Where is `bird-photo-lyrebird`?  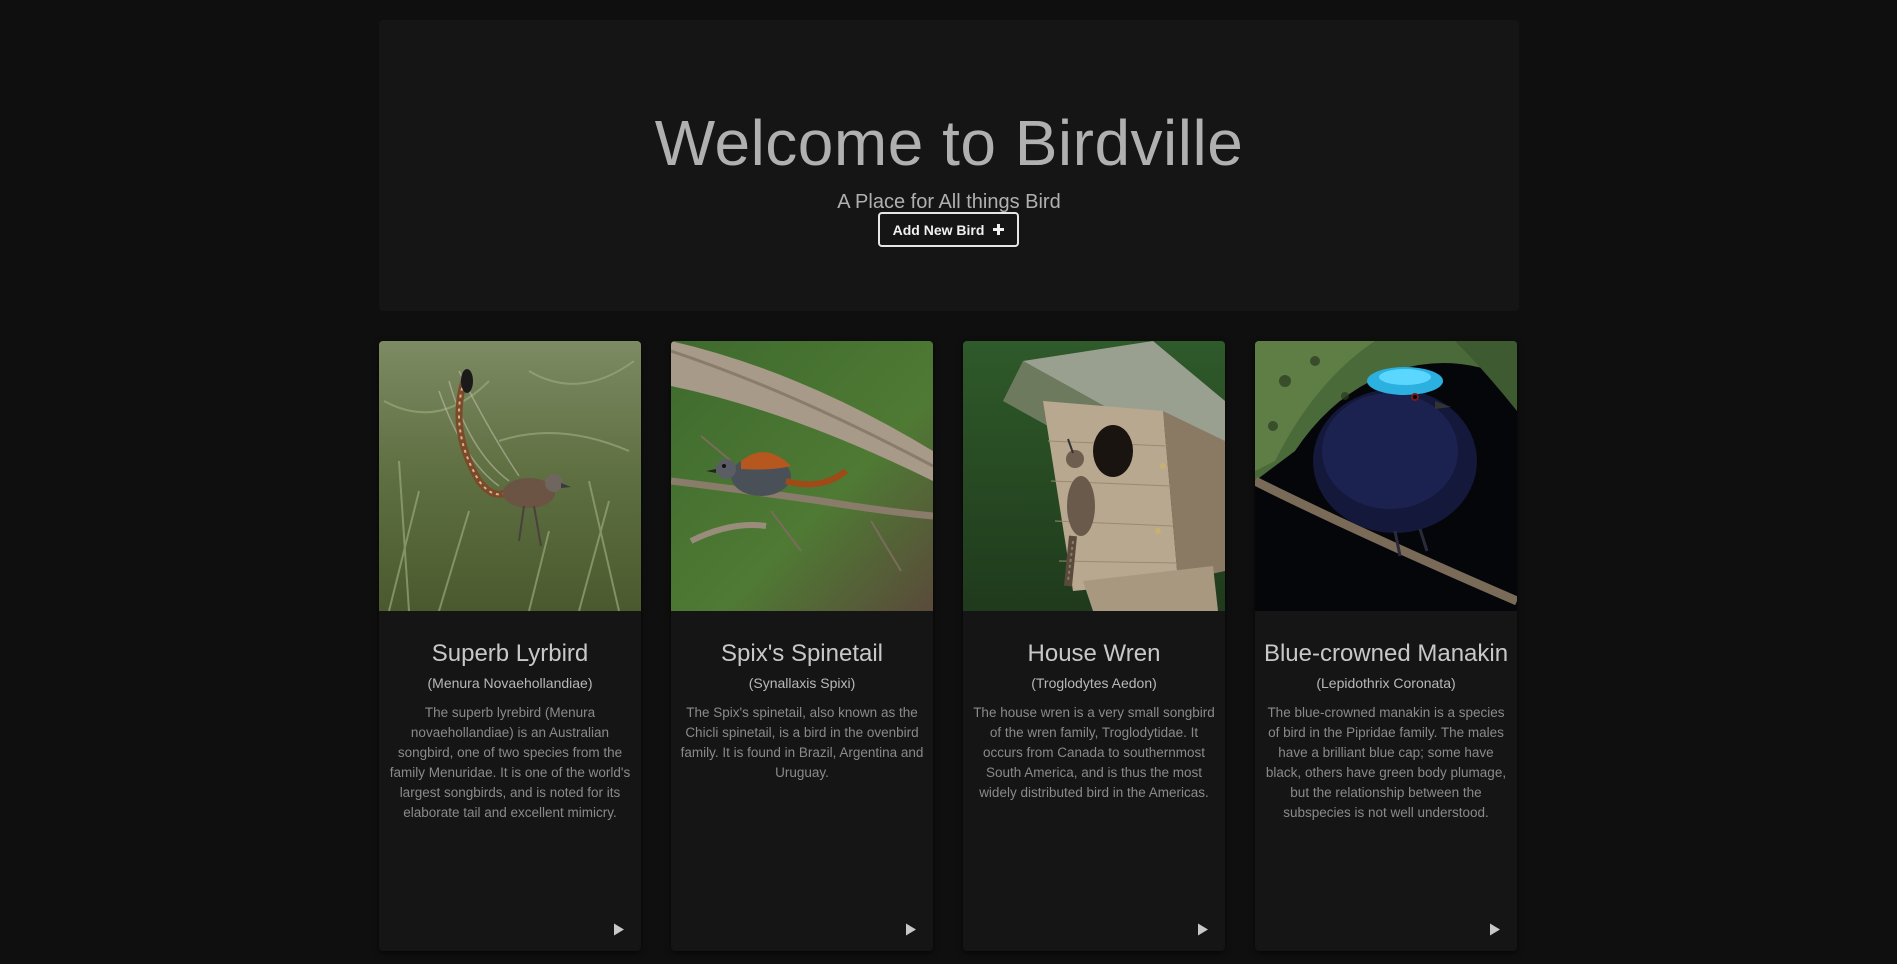
bird-photo-lyrebird is located at coordinates (510, 476).